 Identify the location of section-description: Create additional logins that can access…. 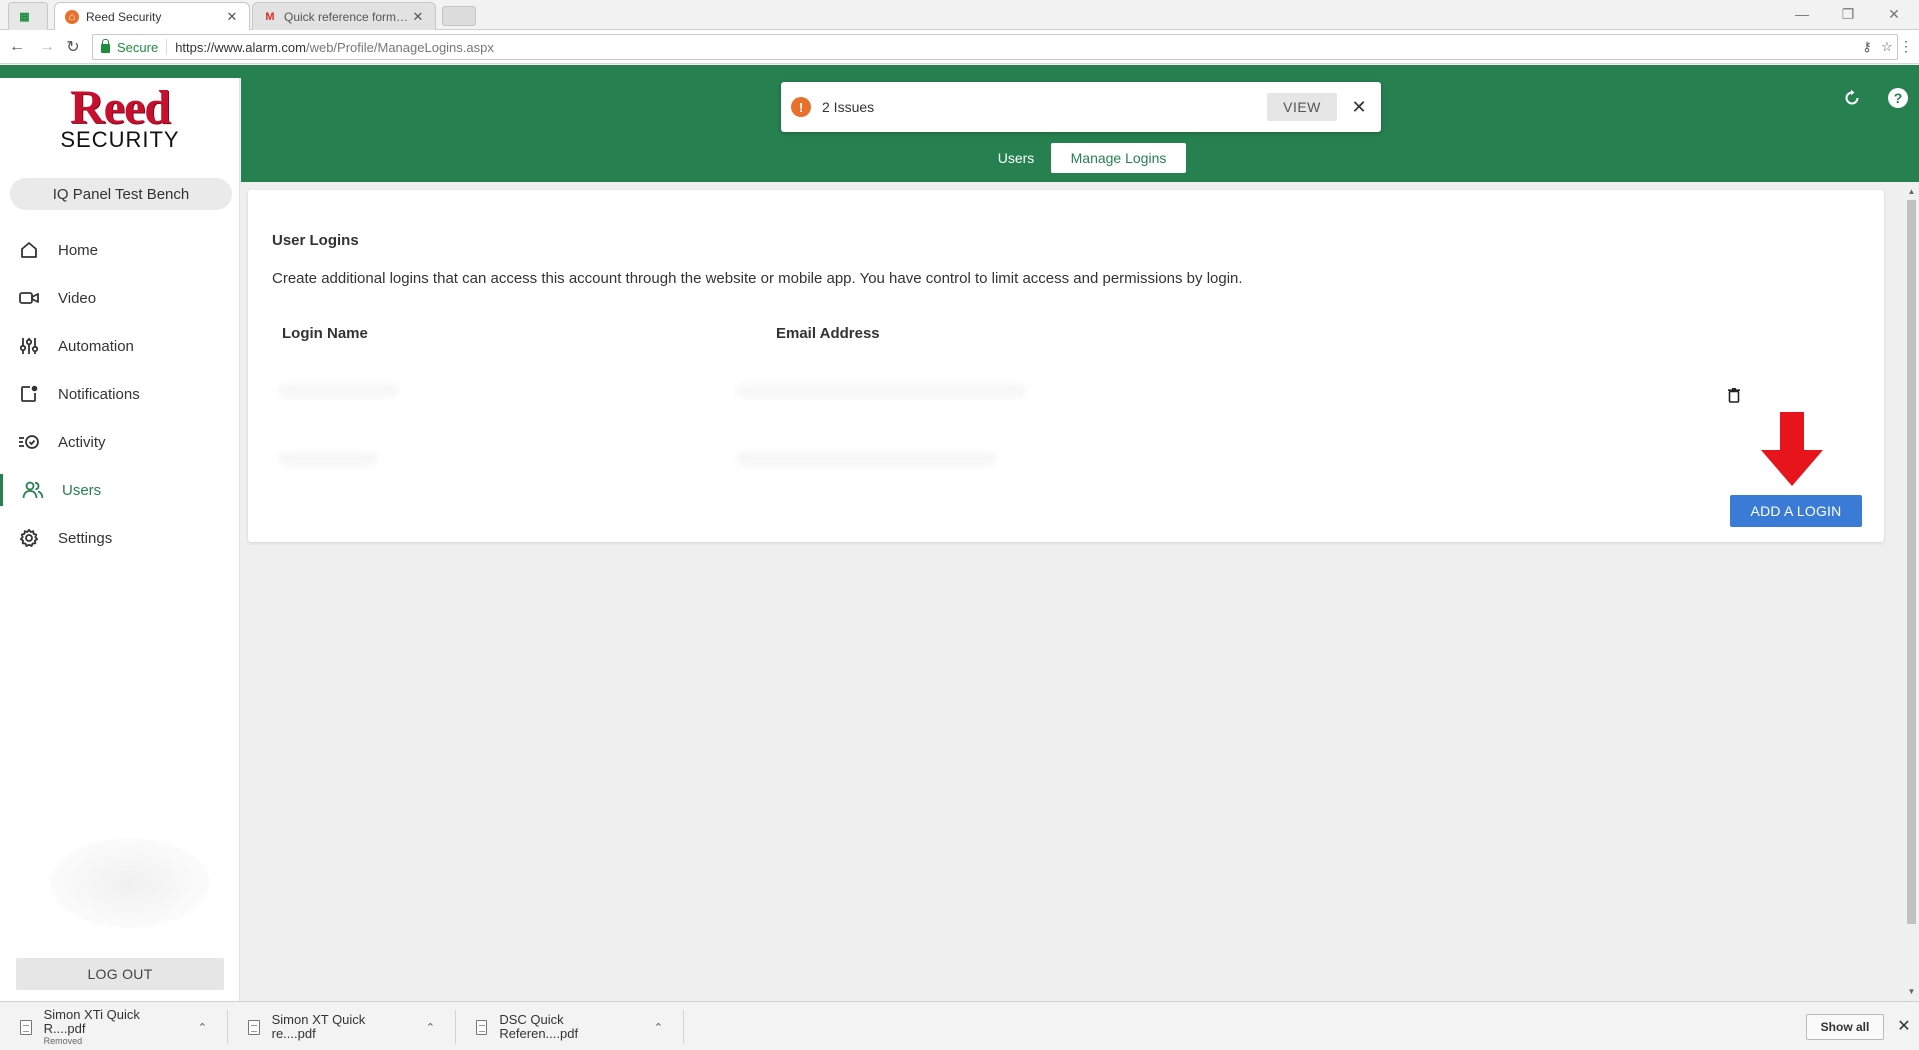
(757, 278).